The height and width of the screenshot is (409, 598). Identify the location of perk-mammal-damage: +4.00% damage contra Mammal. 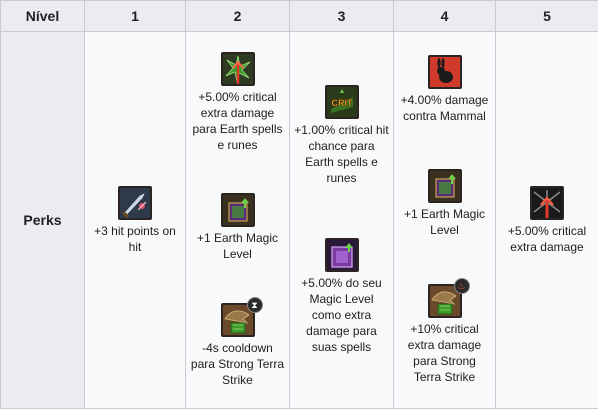
(444, 89).